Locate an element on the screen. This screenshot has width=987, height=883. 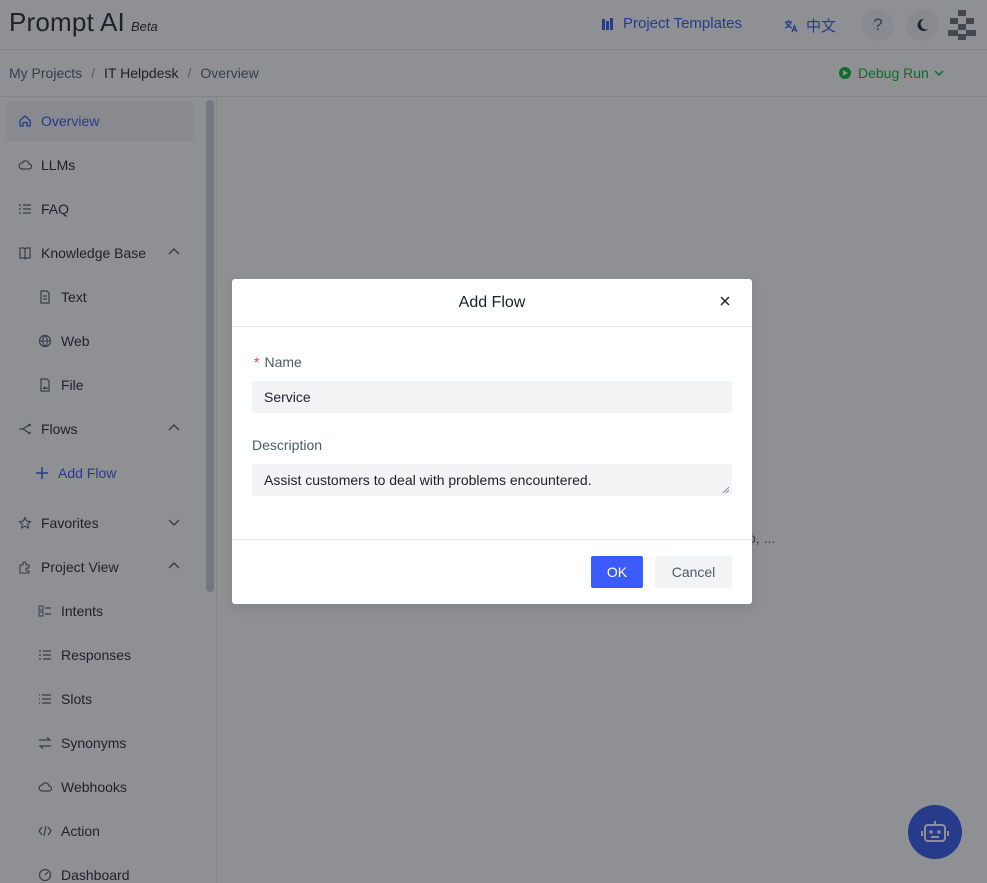
cancel-button: Cancel is located at coordinates (693, 572).